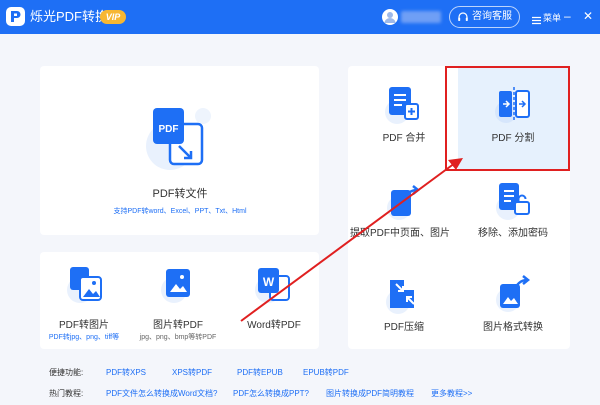 The height and width of the screenshot is (405, 600). Describe the element at coordinates (66, 372) in the screenshot. I see `quick-functions-label: 便捷功能:` at that location.